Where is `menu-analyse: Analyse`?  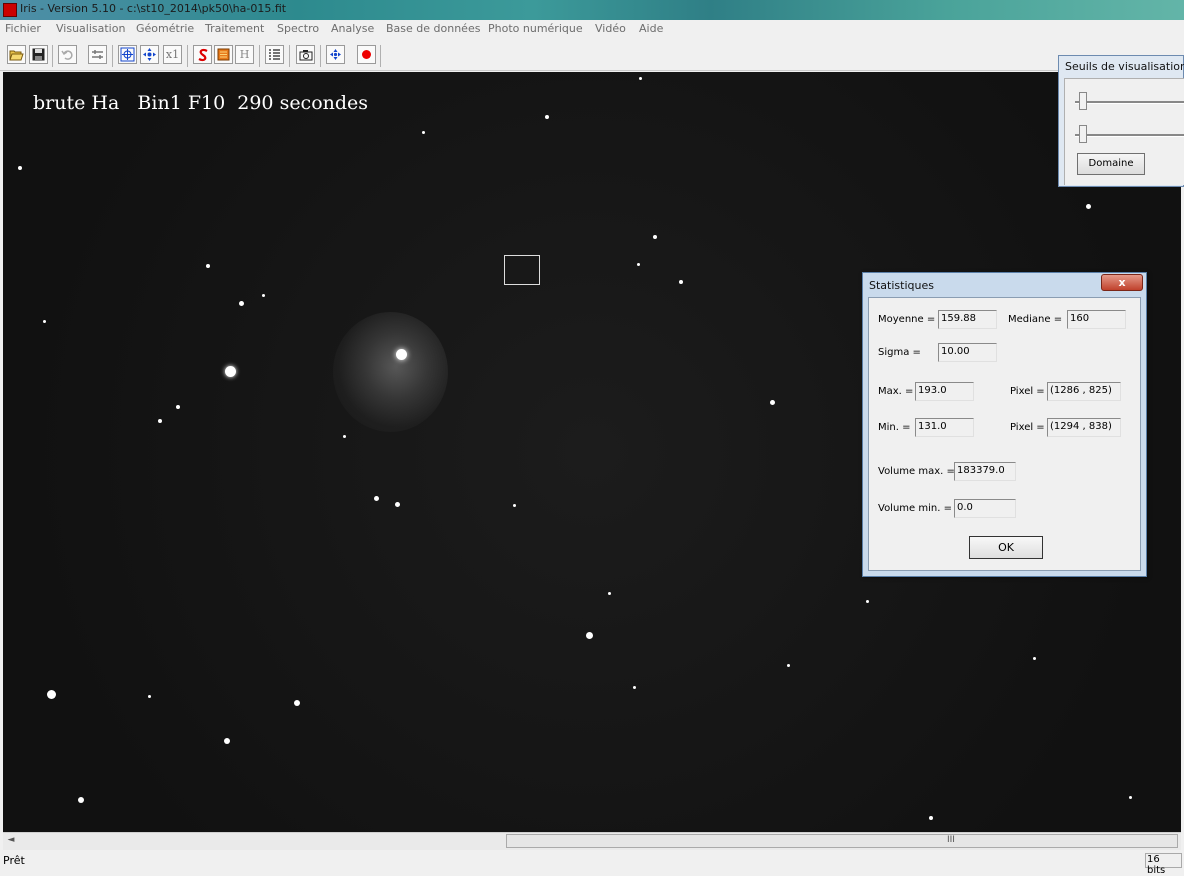 menu-analyse: Analyse is located at coordinates (352, 28).